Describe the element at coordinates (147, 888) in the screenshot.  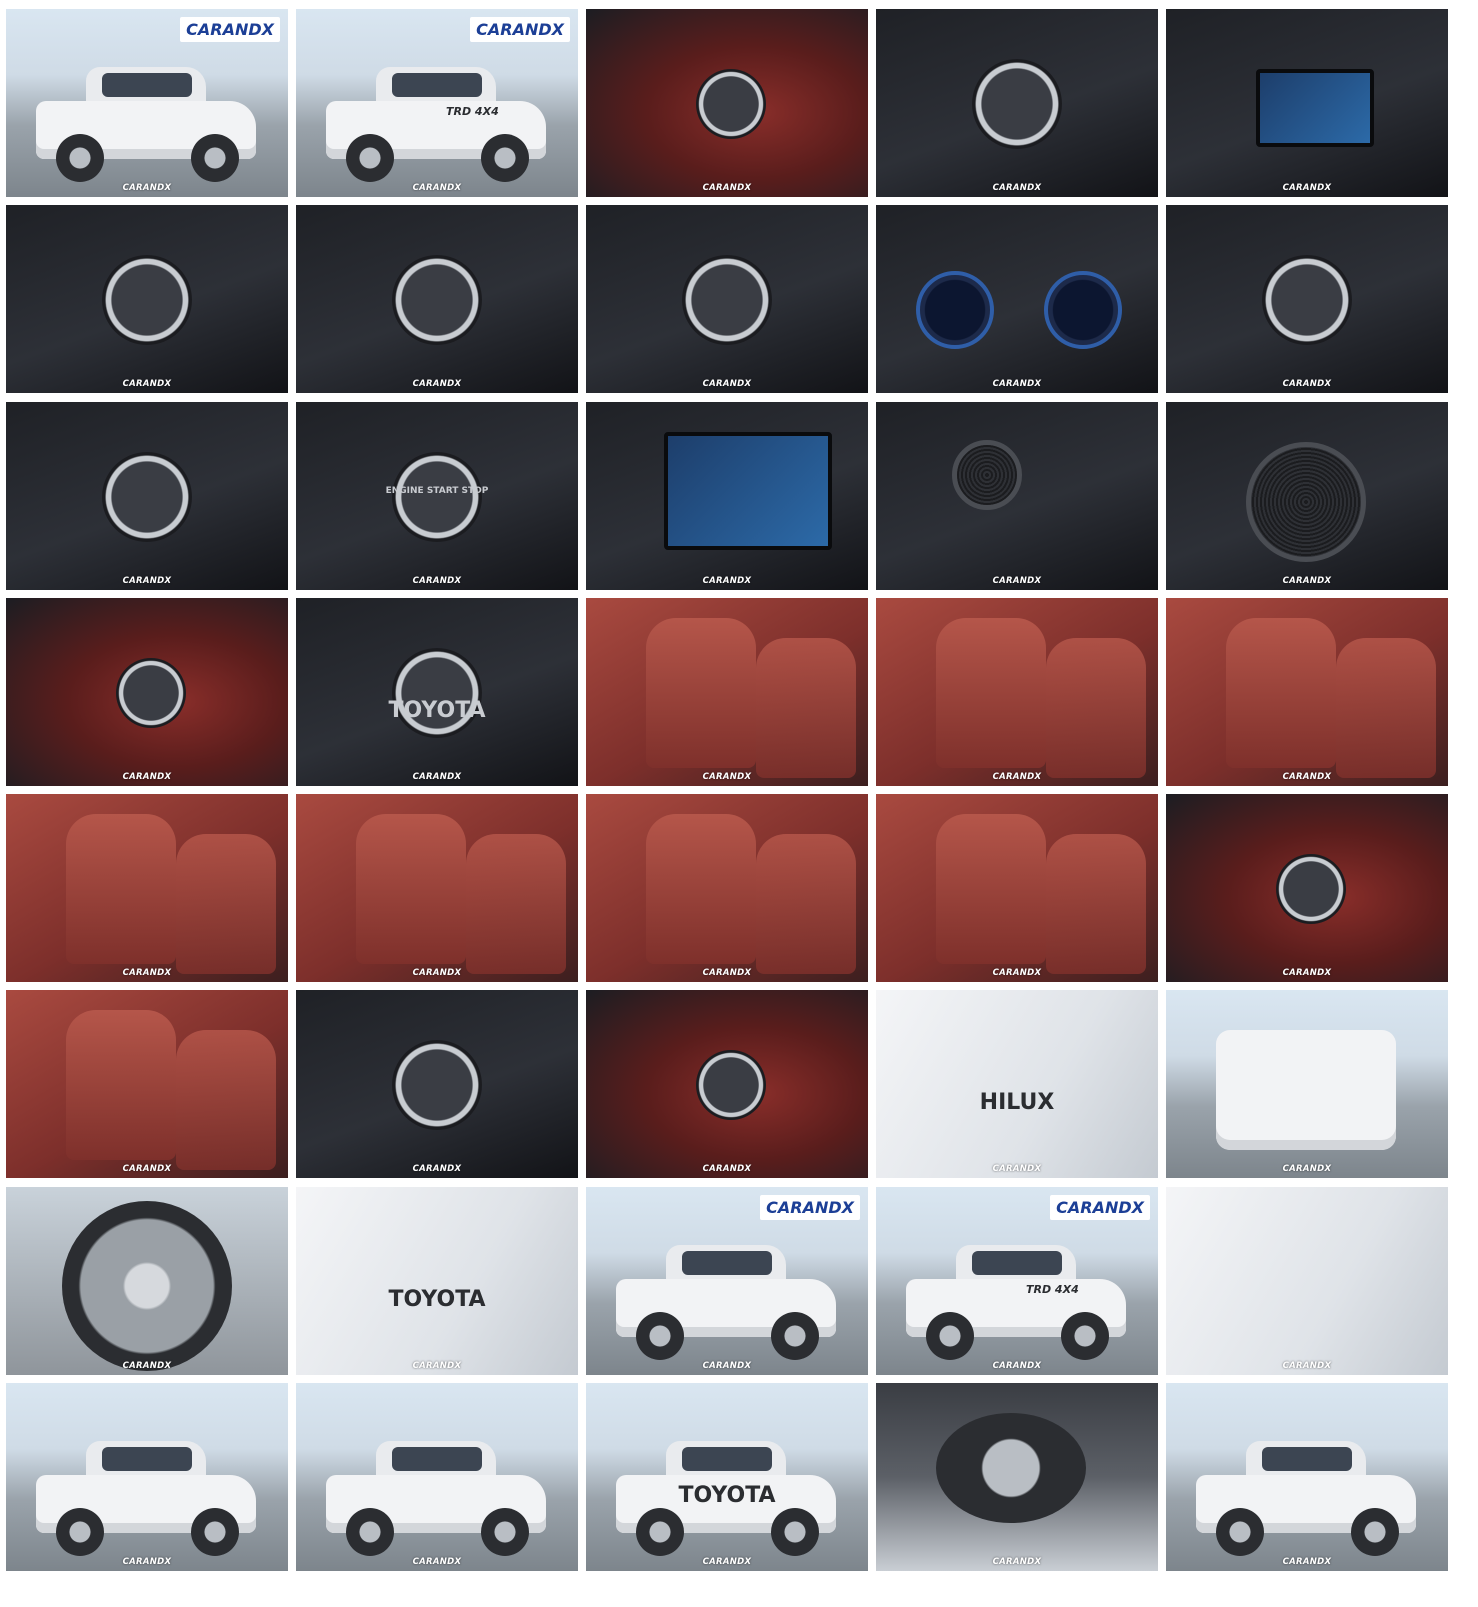
I see `gallery-thumbnail-rear-cabin-view: CARANDX` at that location.